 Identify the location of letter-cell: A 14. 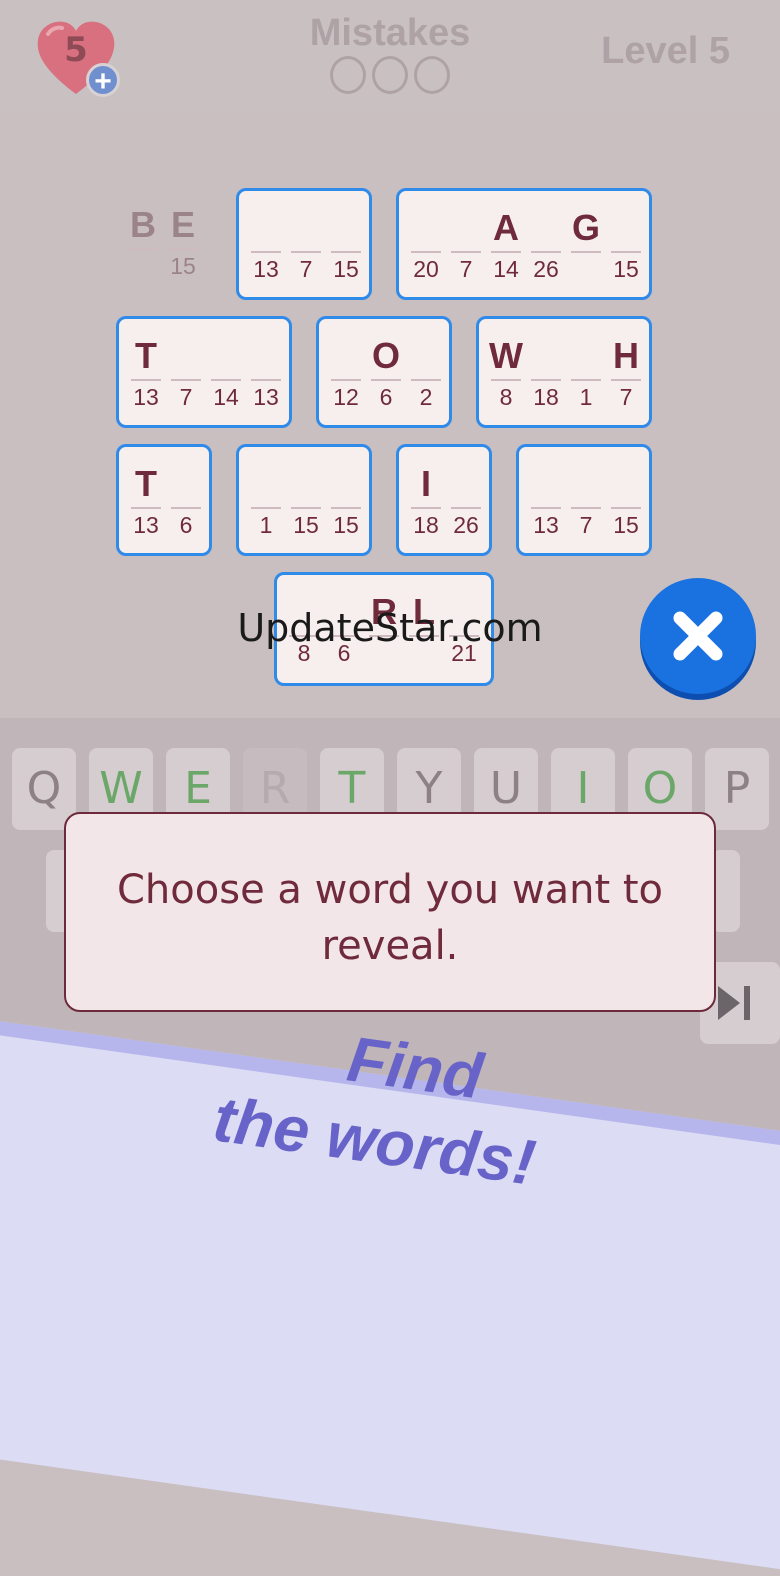
(506, 245).